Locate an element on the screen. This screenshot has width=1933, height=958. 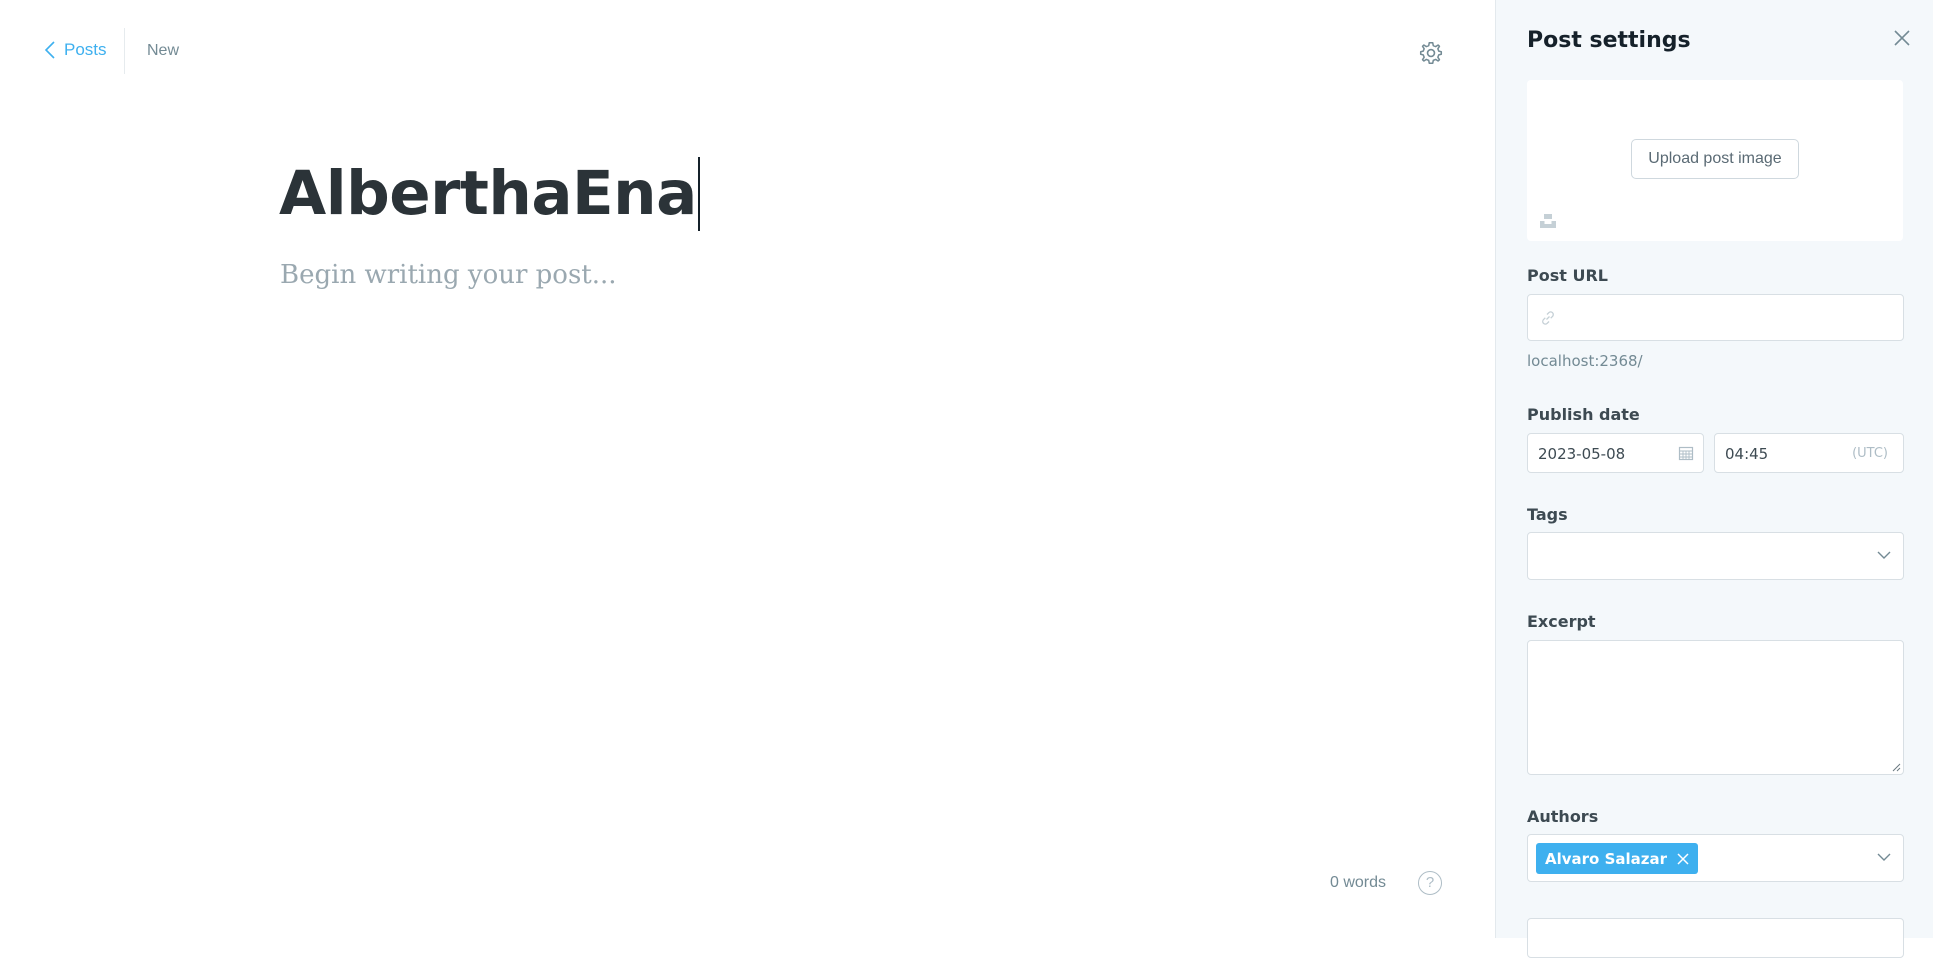
question-mark-icon: ? is located at coordinates (1430, 882).